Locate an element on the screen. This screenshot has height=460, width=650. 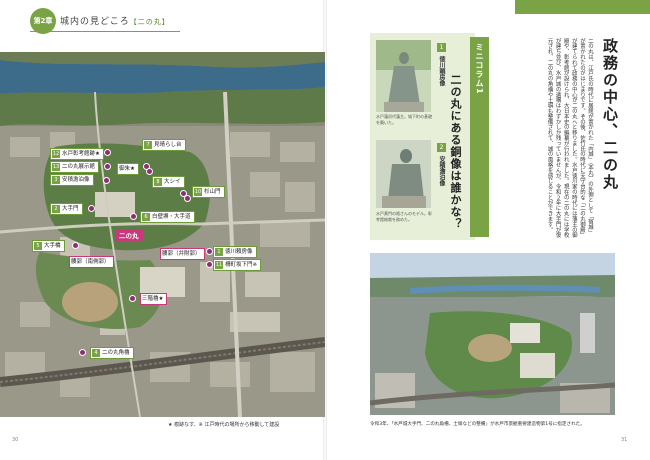
map-caption: ★ 痕跡なす、※ 江戸時代の場所から移動して建設 is located at coordinates (224, 425).